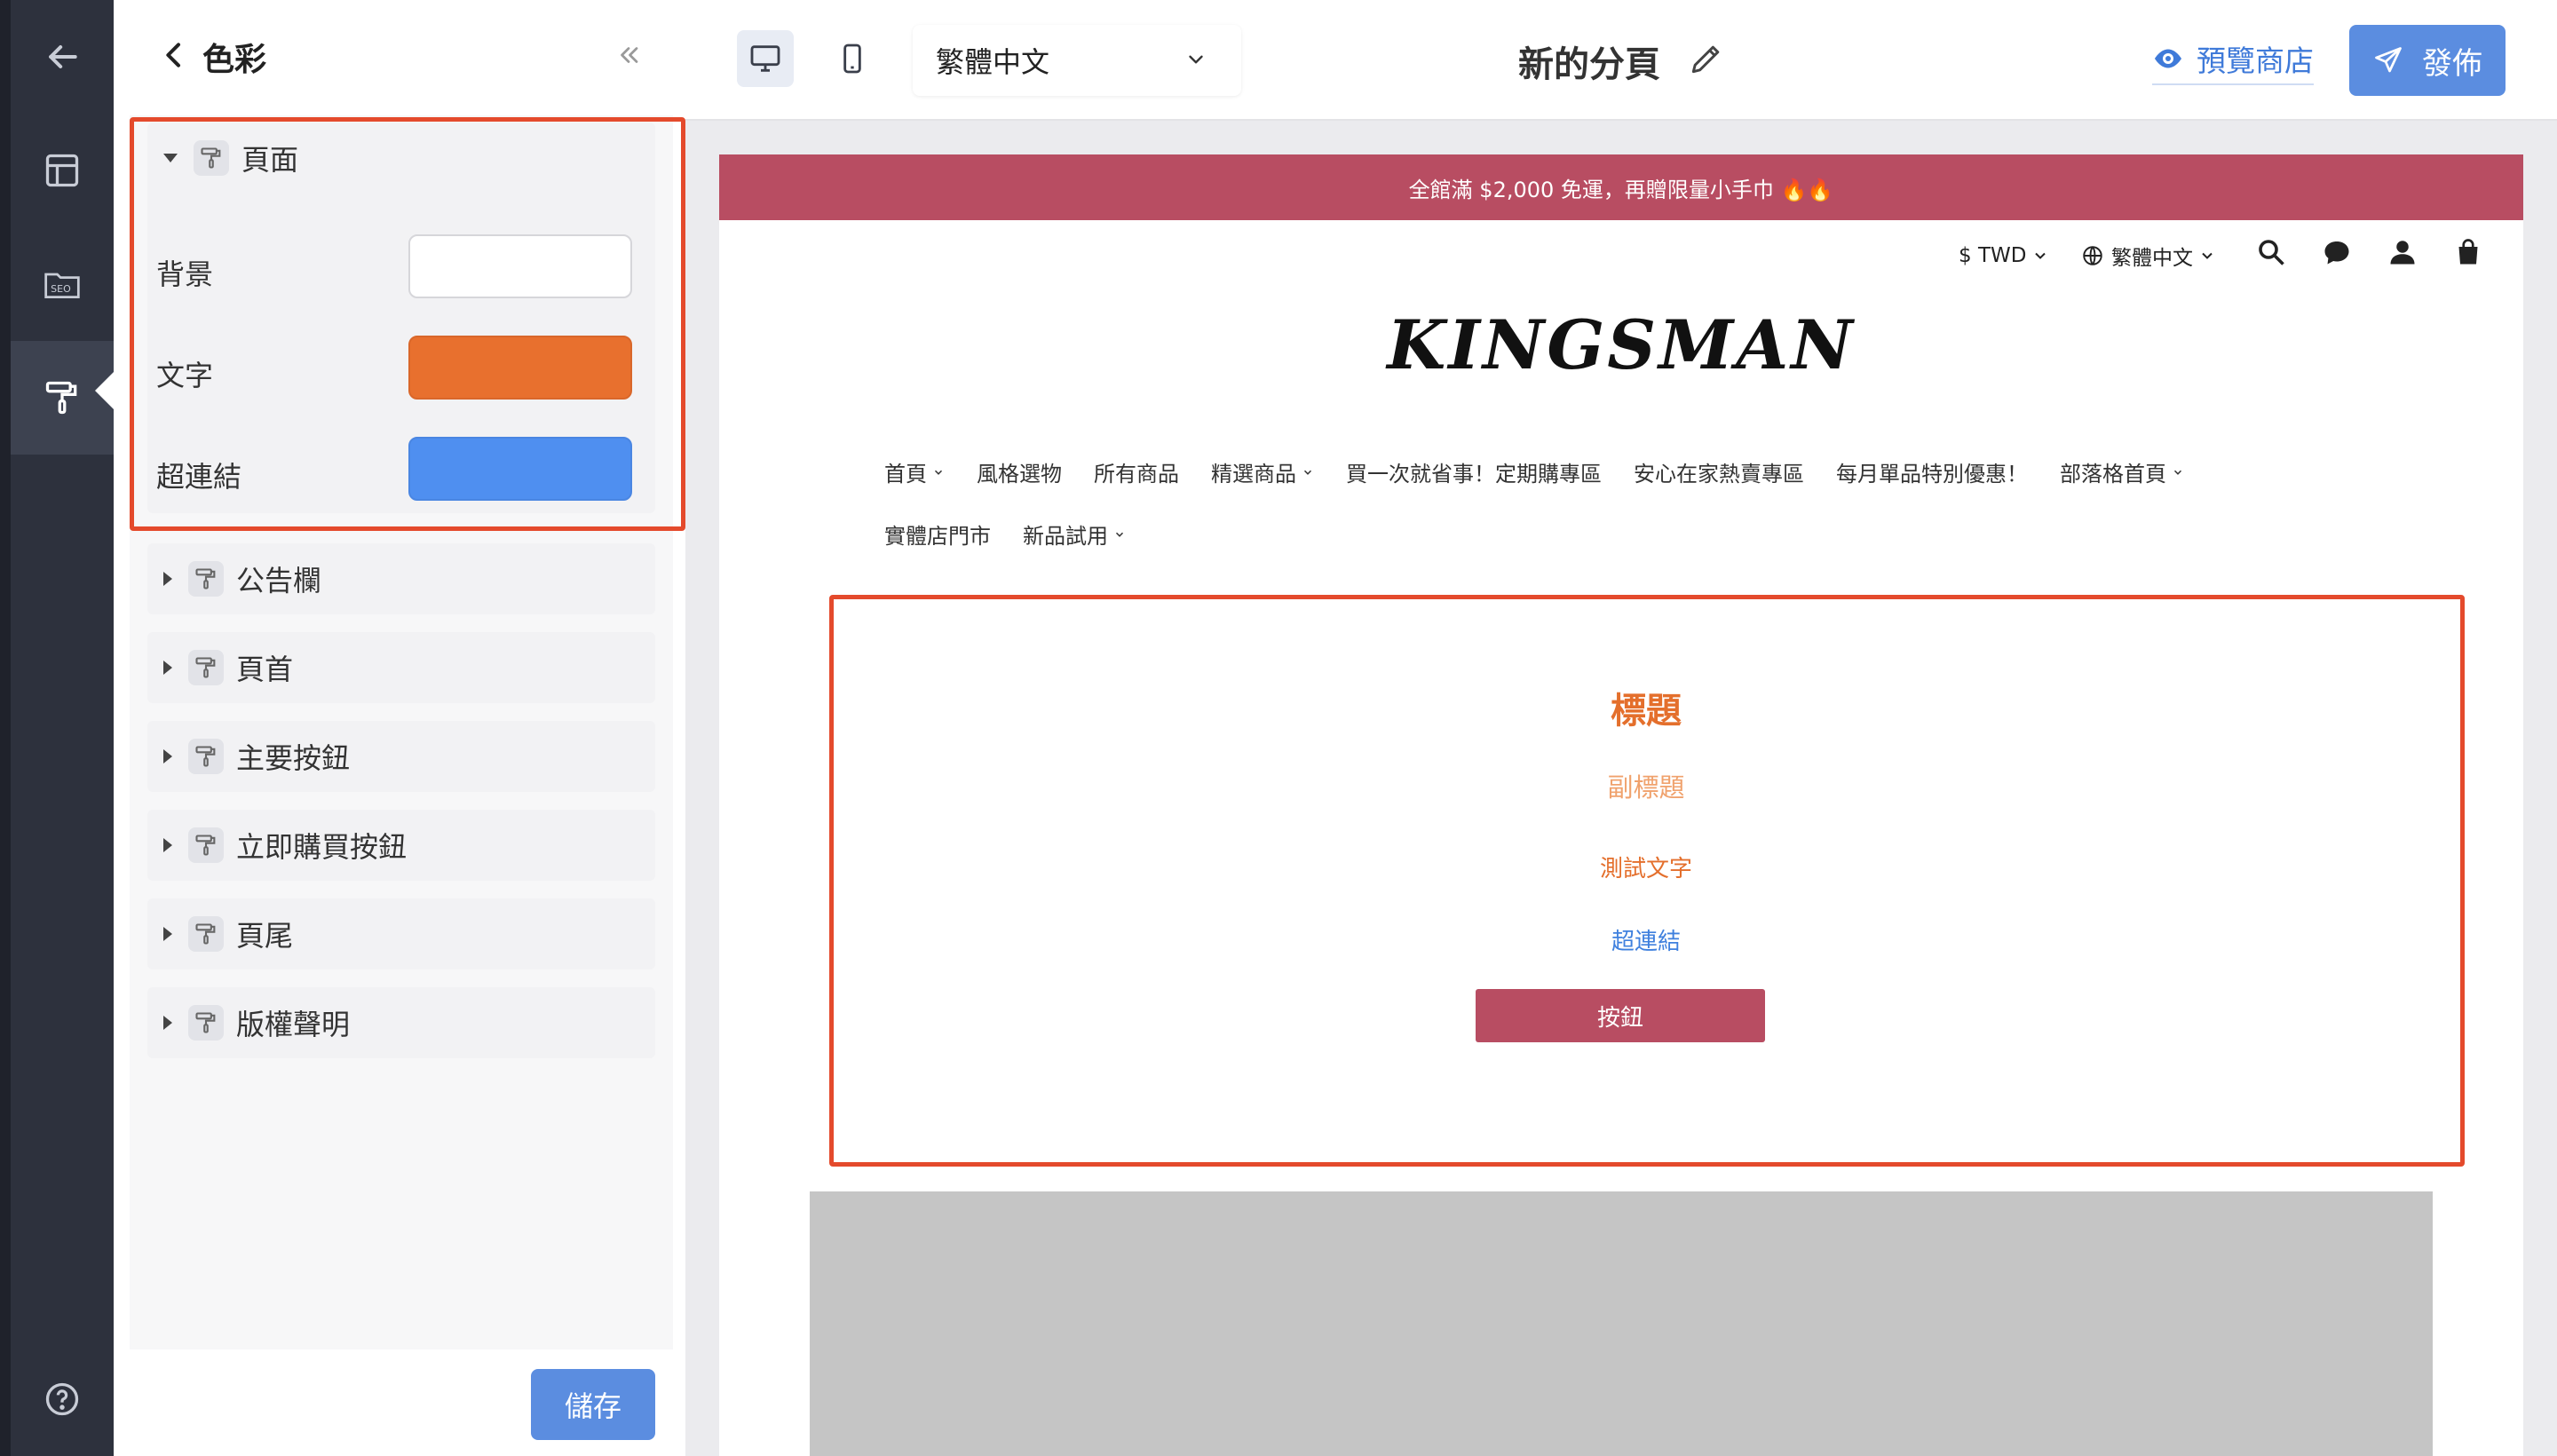 Image resolution: width=2557 pixels, height=1456 pixels. I want to click on layout-button, so click(62, 170).